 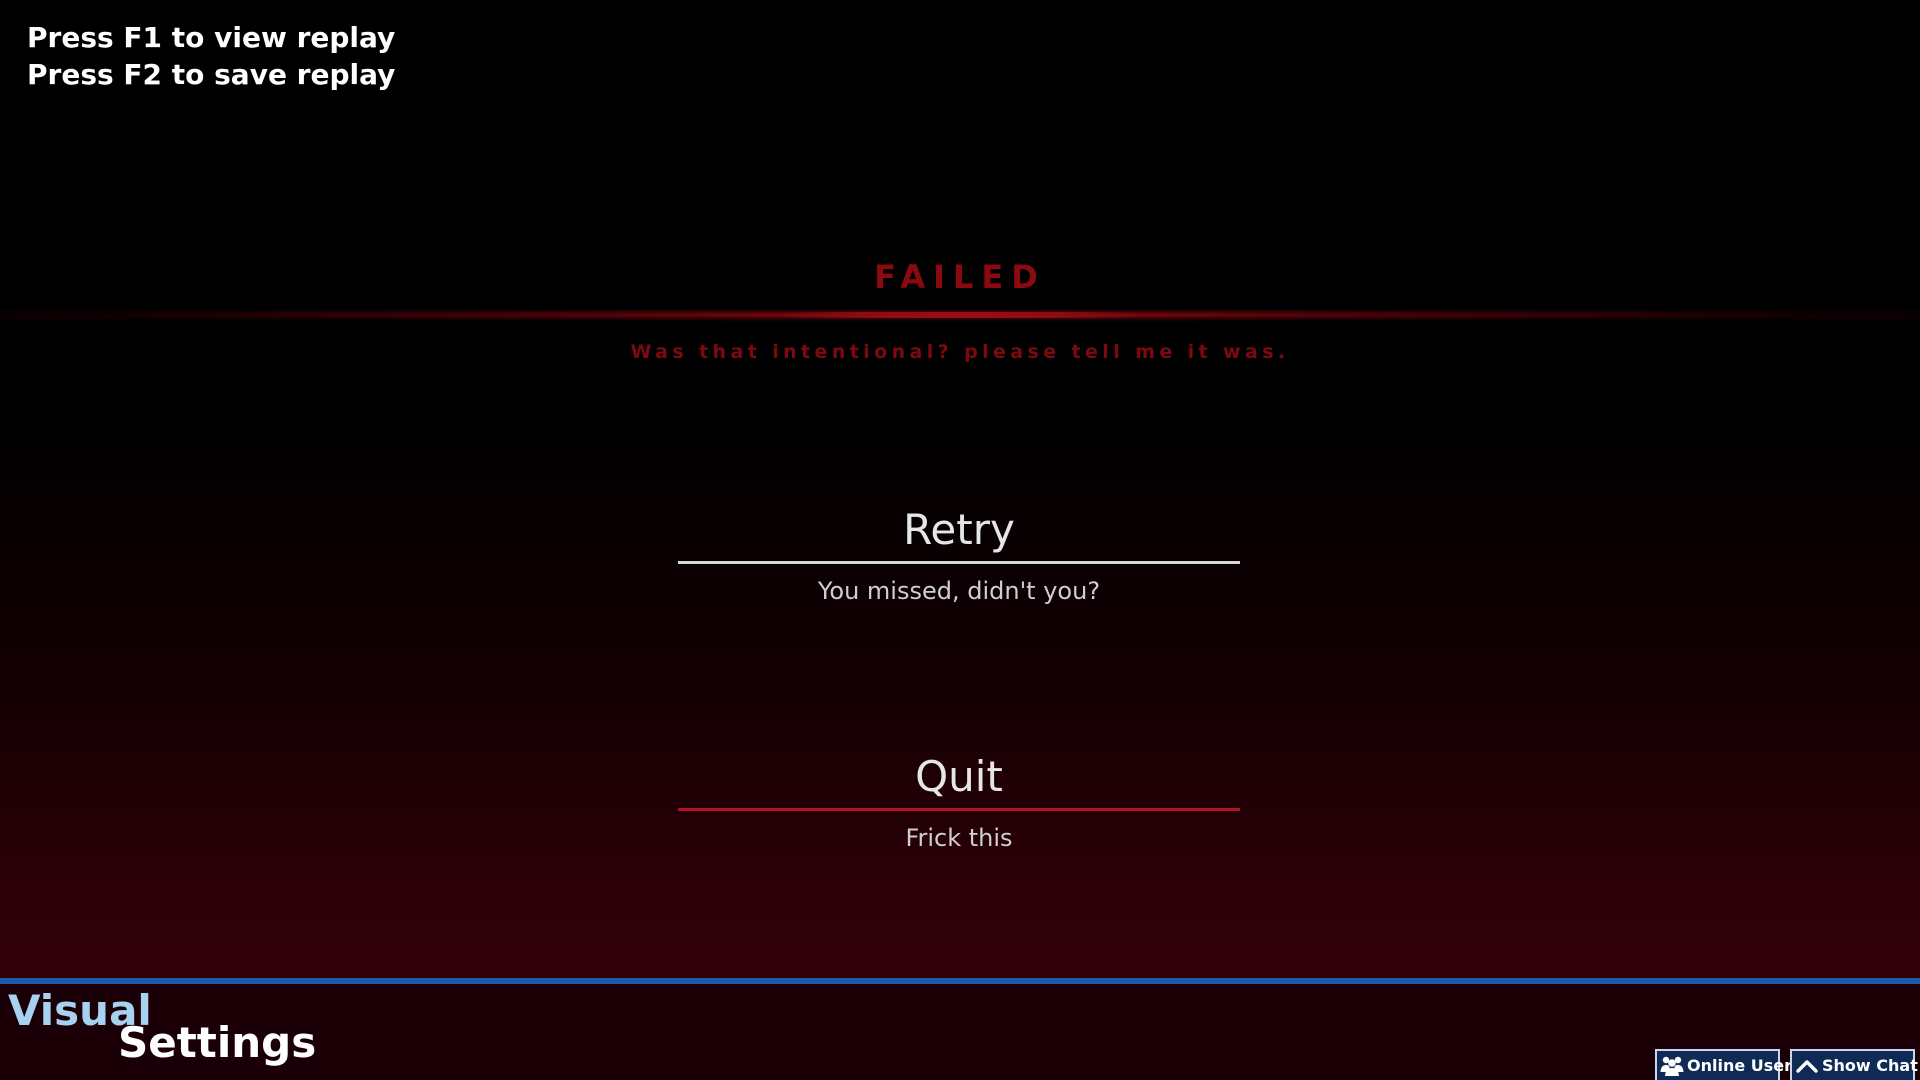 I want to click on quit-label: Quit, so click(x=959, y=776).